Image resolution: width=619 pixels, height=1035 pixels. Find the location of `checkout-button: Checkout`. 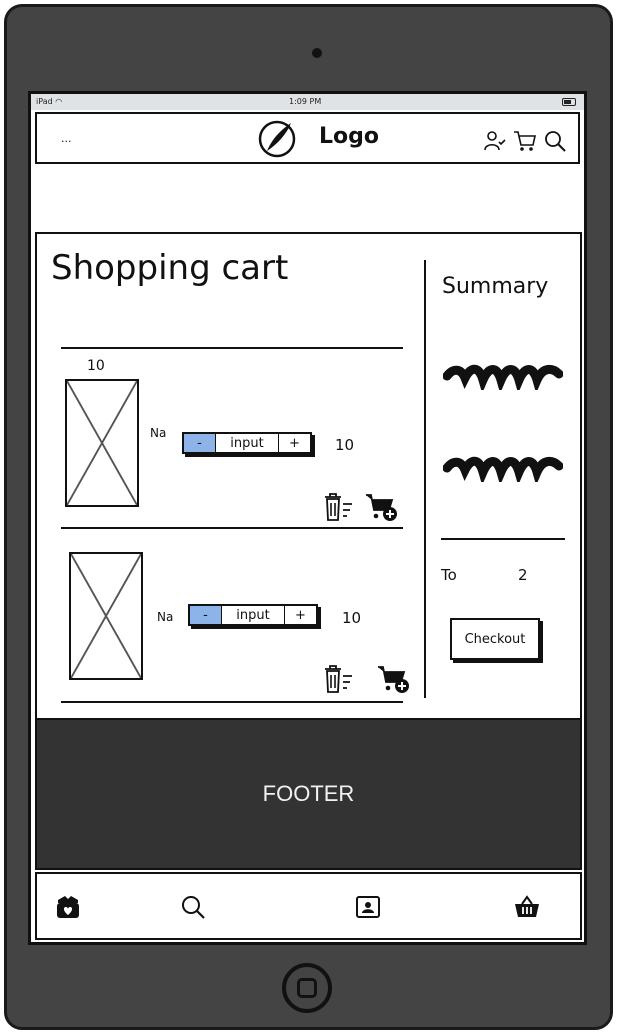

checkout-button: Checkout is located at coordinates (495, 639).